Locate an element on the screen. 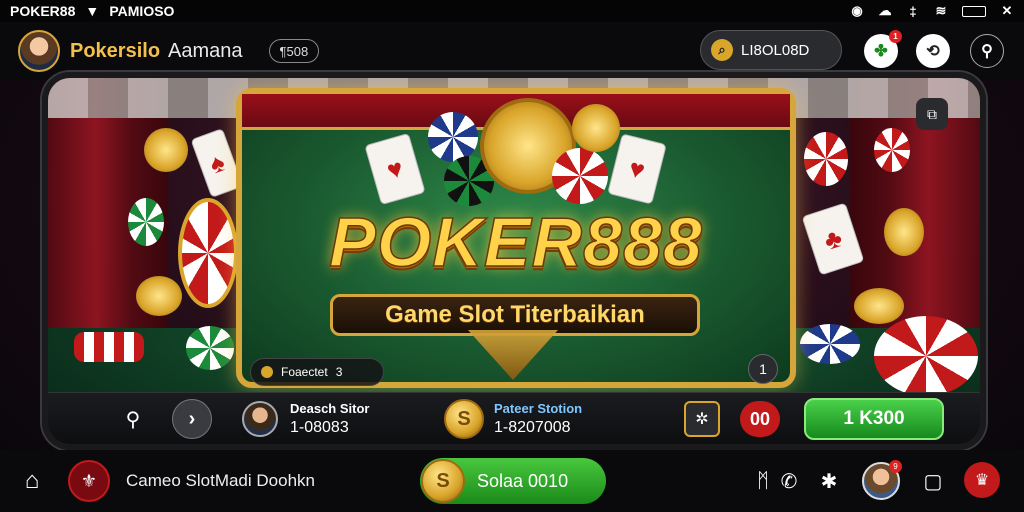  player-avatar is located at coordinates (260, 419).